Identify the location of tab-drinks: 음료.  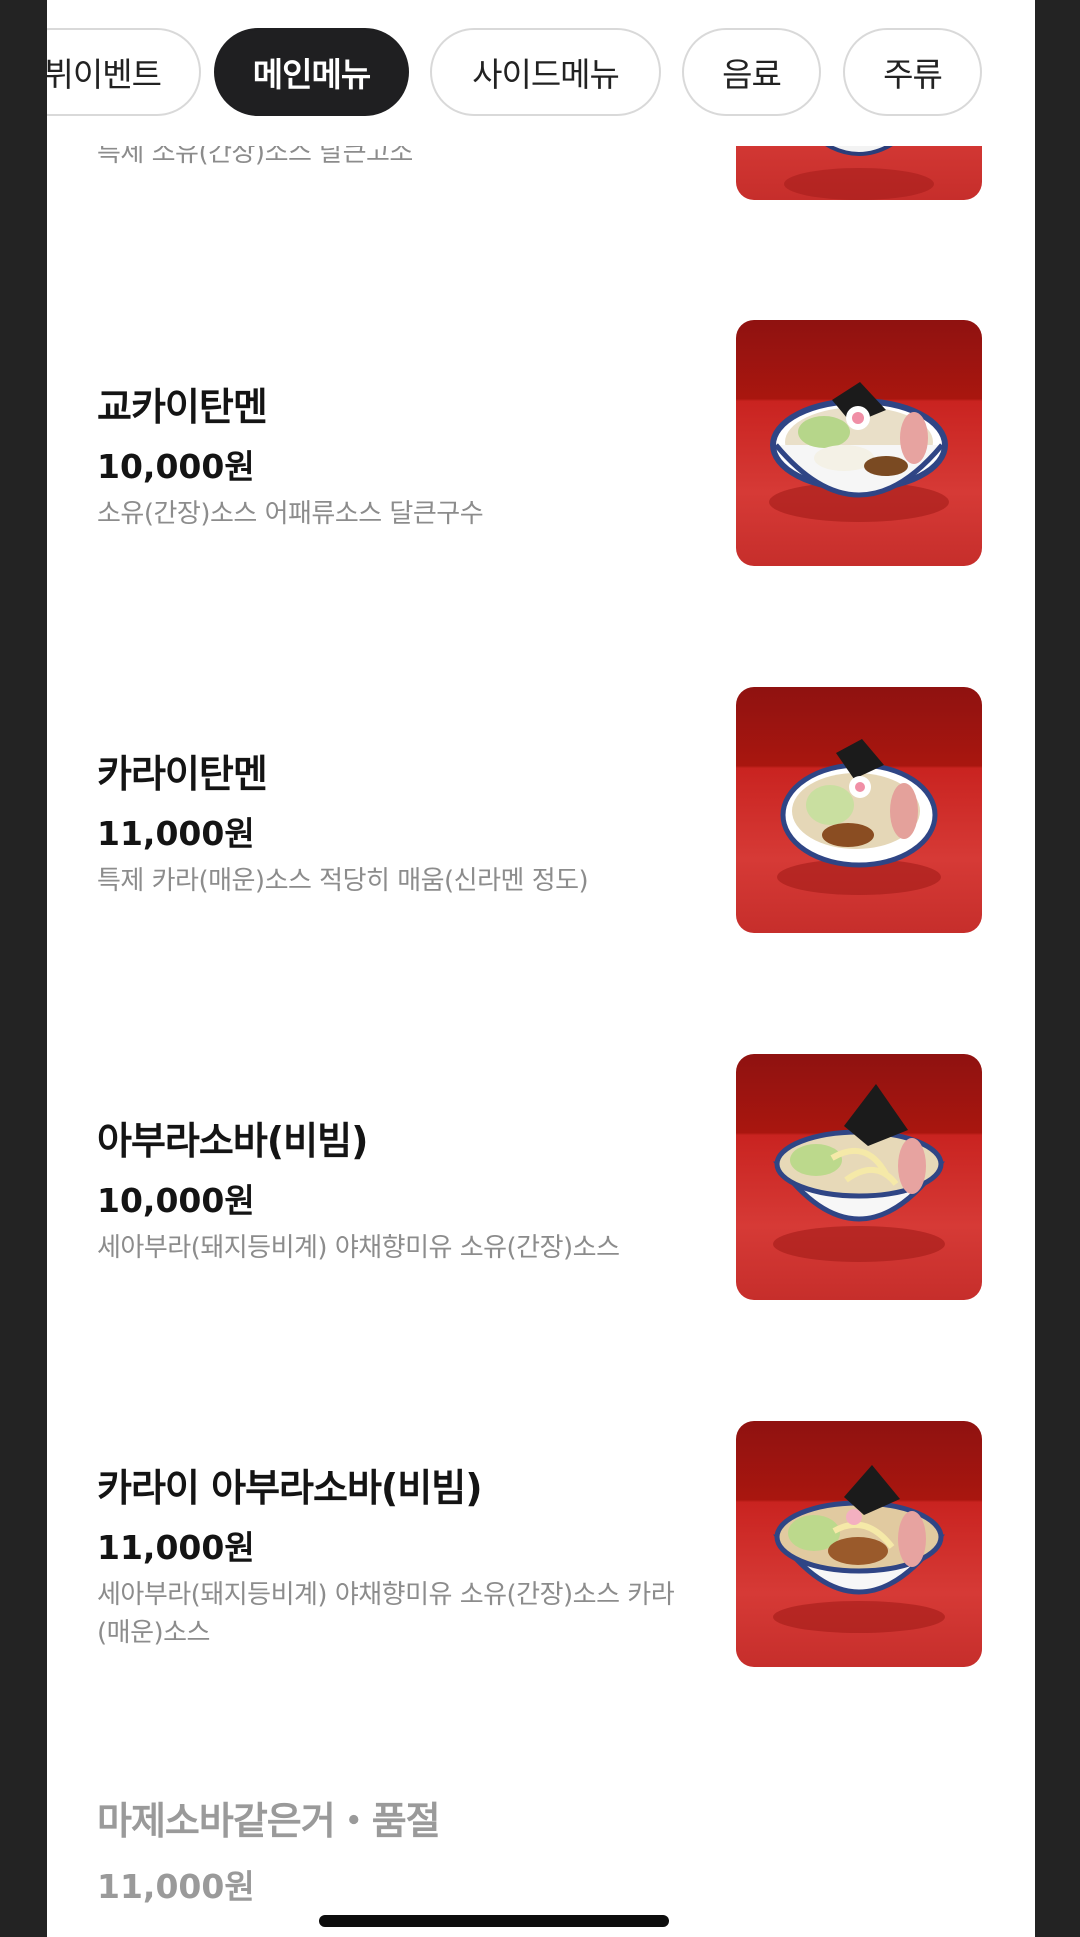
(751, 72).